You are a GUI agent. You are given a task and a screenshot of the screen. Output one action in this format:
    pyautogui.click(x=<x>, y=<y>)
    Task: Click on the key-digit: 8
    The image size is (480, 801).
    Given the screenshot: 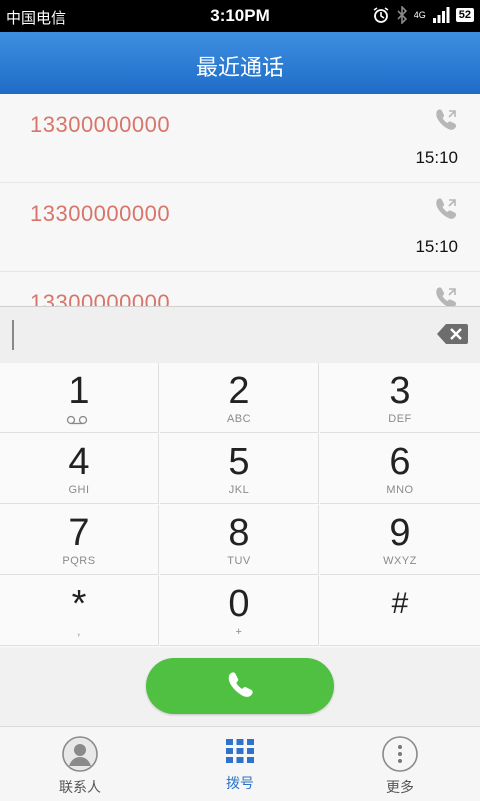 What is the action you would take?
    pyautogui.click(x=239, y=533)
    